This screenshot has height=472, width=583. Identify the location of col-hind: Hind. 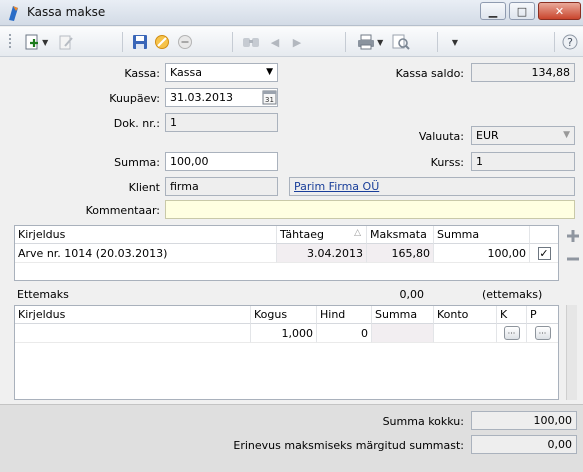
(344, 315).